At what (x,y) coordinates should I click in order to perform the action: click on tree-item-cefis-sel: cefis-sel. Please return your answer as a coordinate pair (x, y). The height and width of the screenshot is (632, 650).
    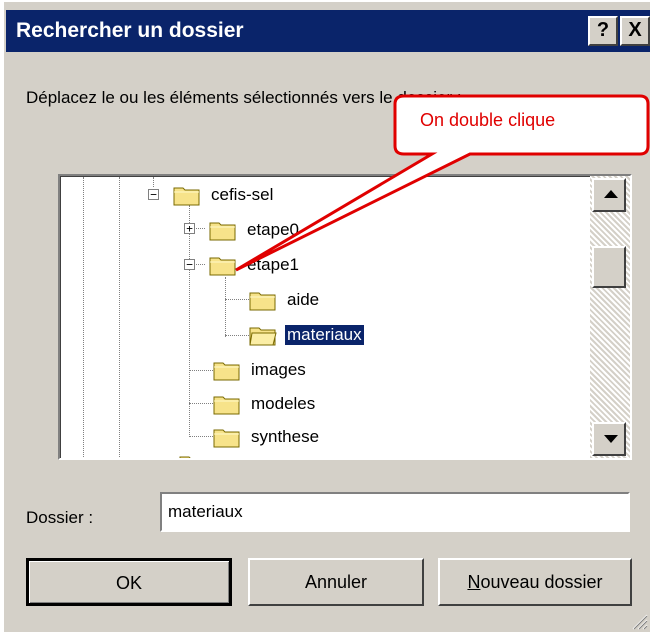
    Looking at the image, I should click on (224, 195).